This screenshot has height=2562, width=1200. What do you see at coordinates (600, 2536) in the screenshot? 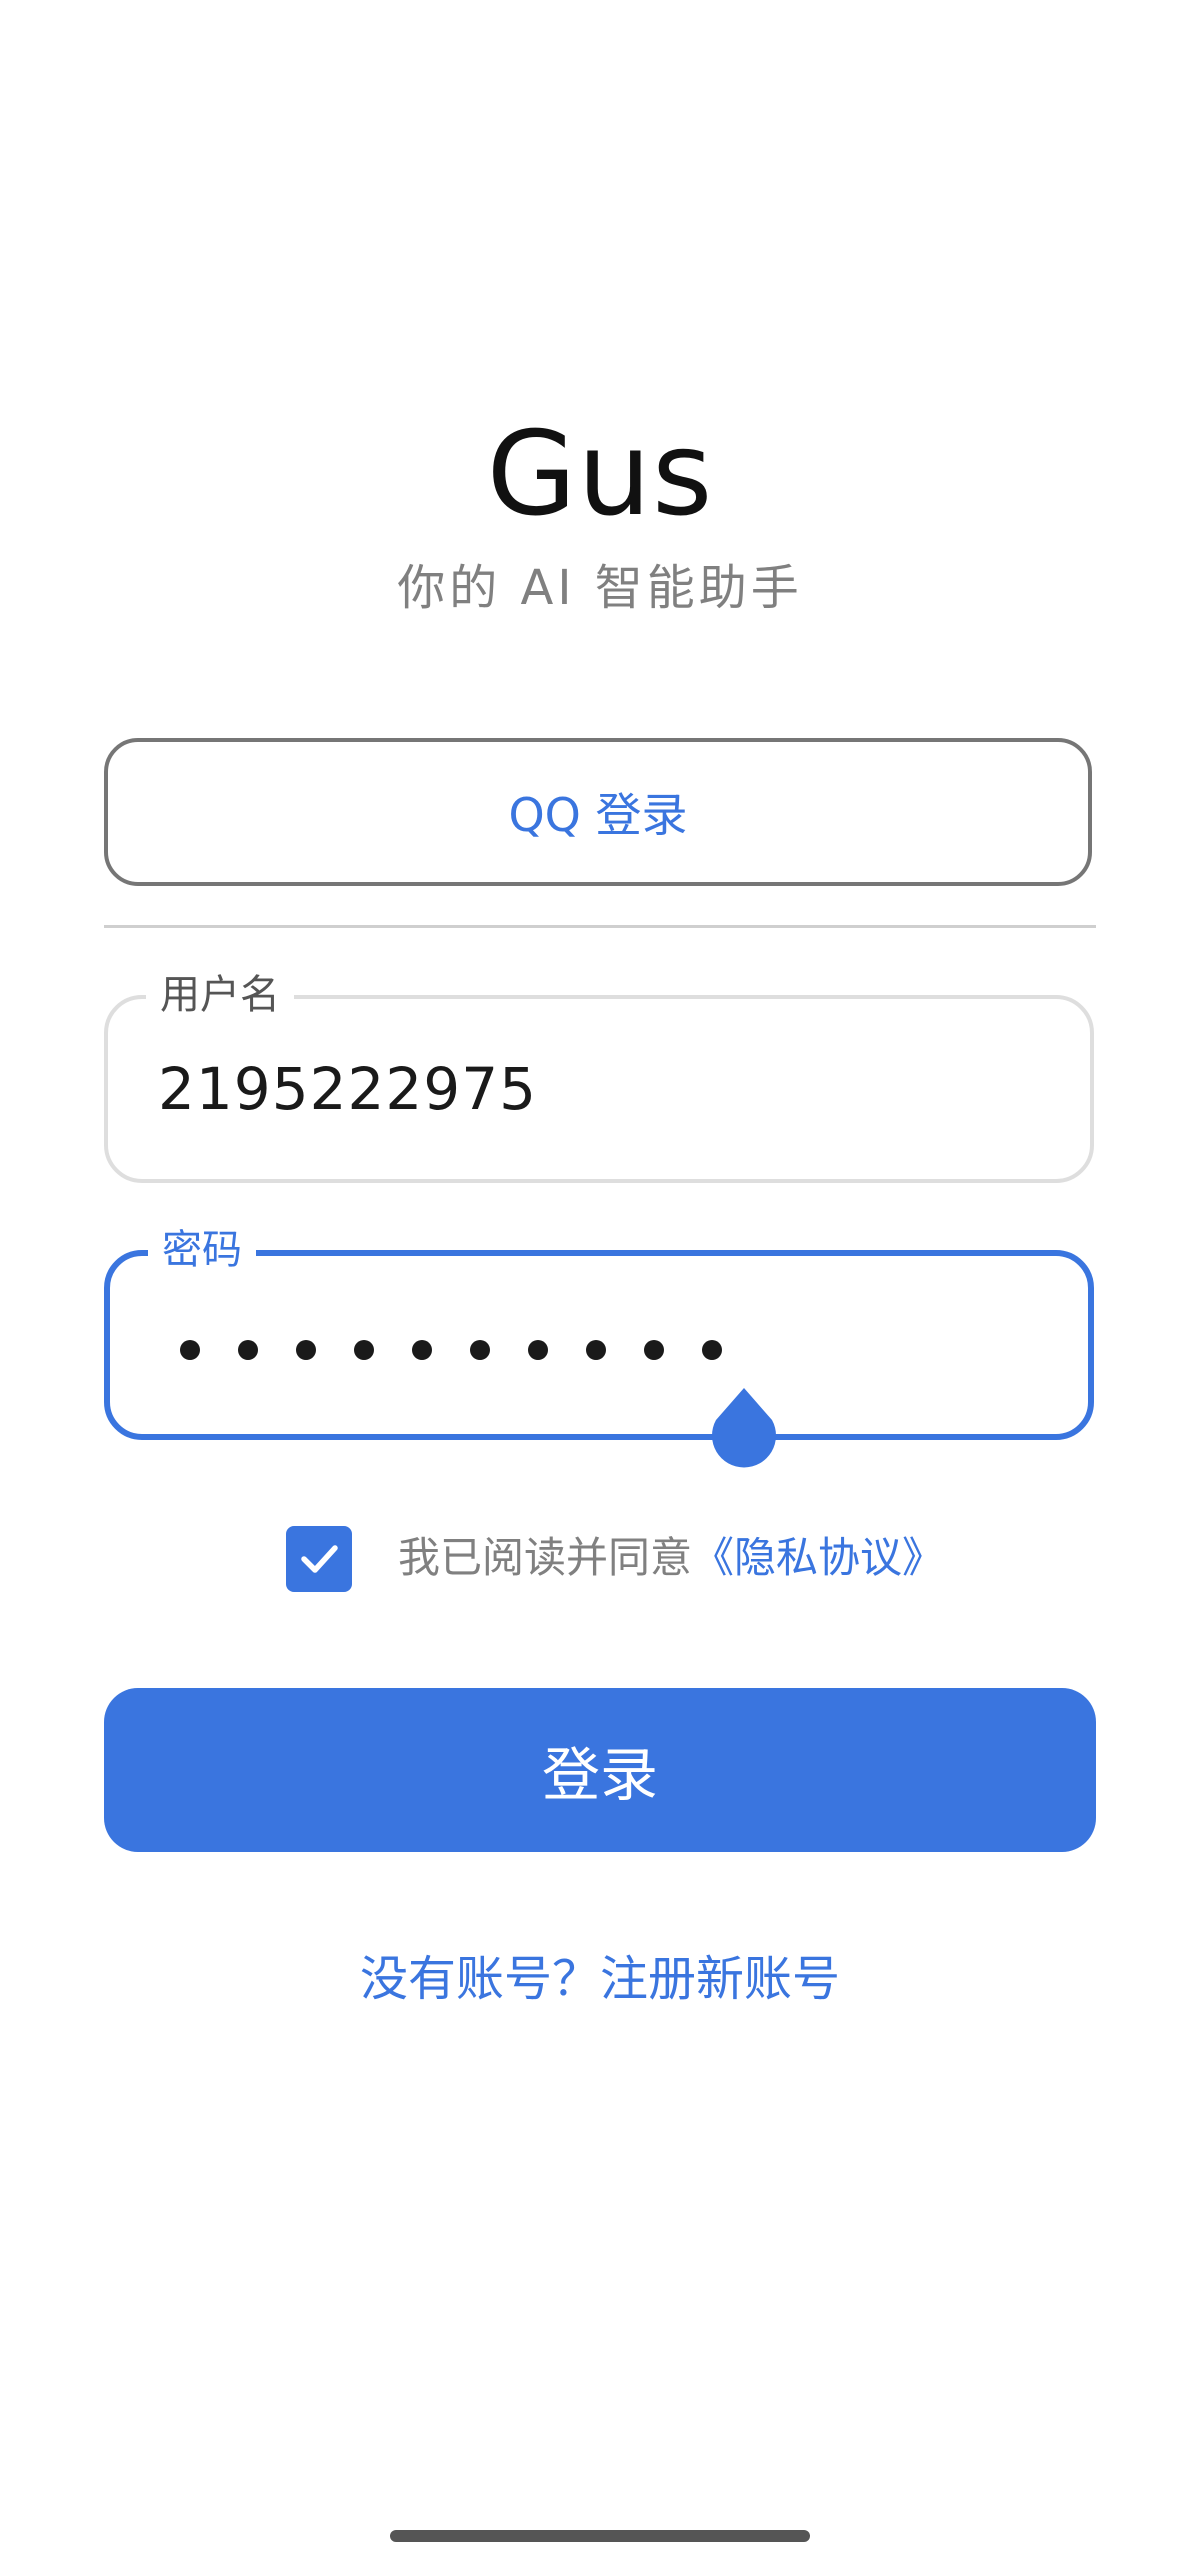
I see `home-indicator` at bounding box center [600, 2536].